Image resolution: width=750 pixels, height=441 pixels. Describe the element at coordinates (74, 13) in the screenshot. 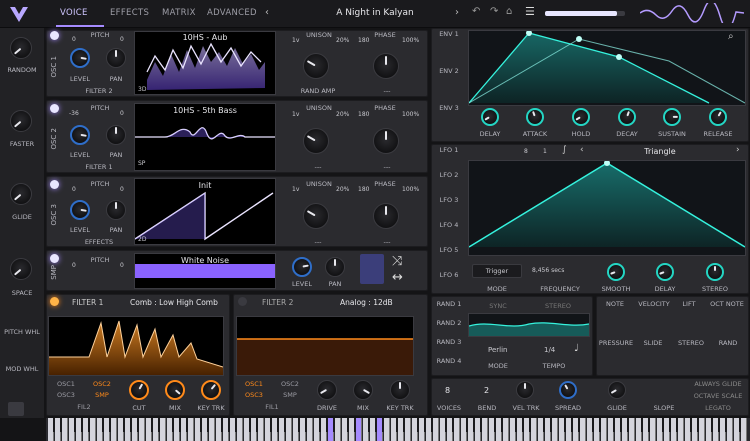

I see `tab-voice: VOICE` at that location.